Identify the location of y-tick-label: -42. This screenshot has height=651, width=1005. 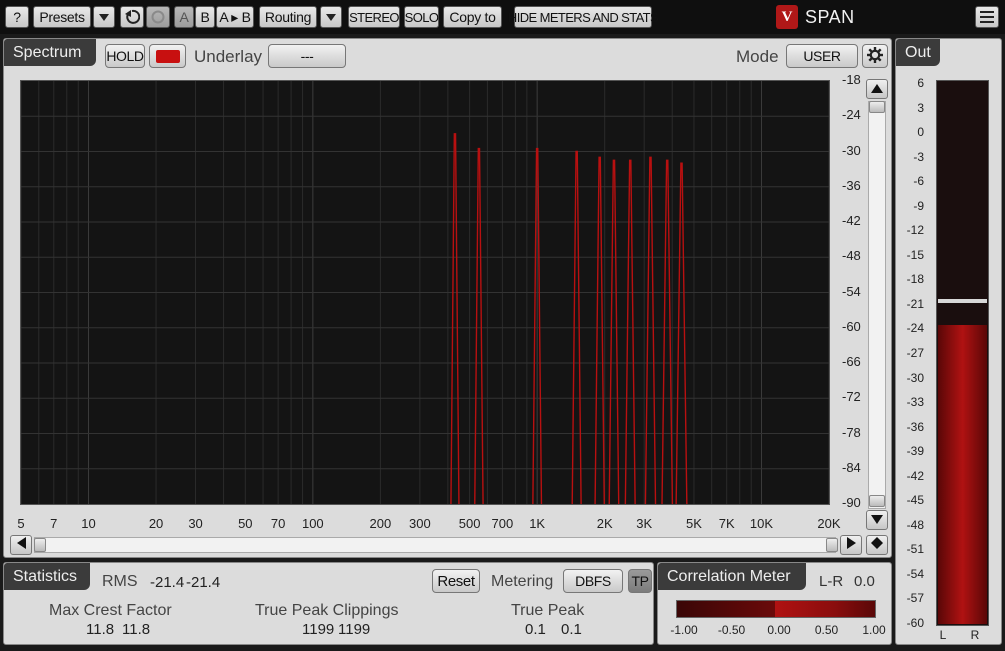
(851, 220).